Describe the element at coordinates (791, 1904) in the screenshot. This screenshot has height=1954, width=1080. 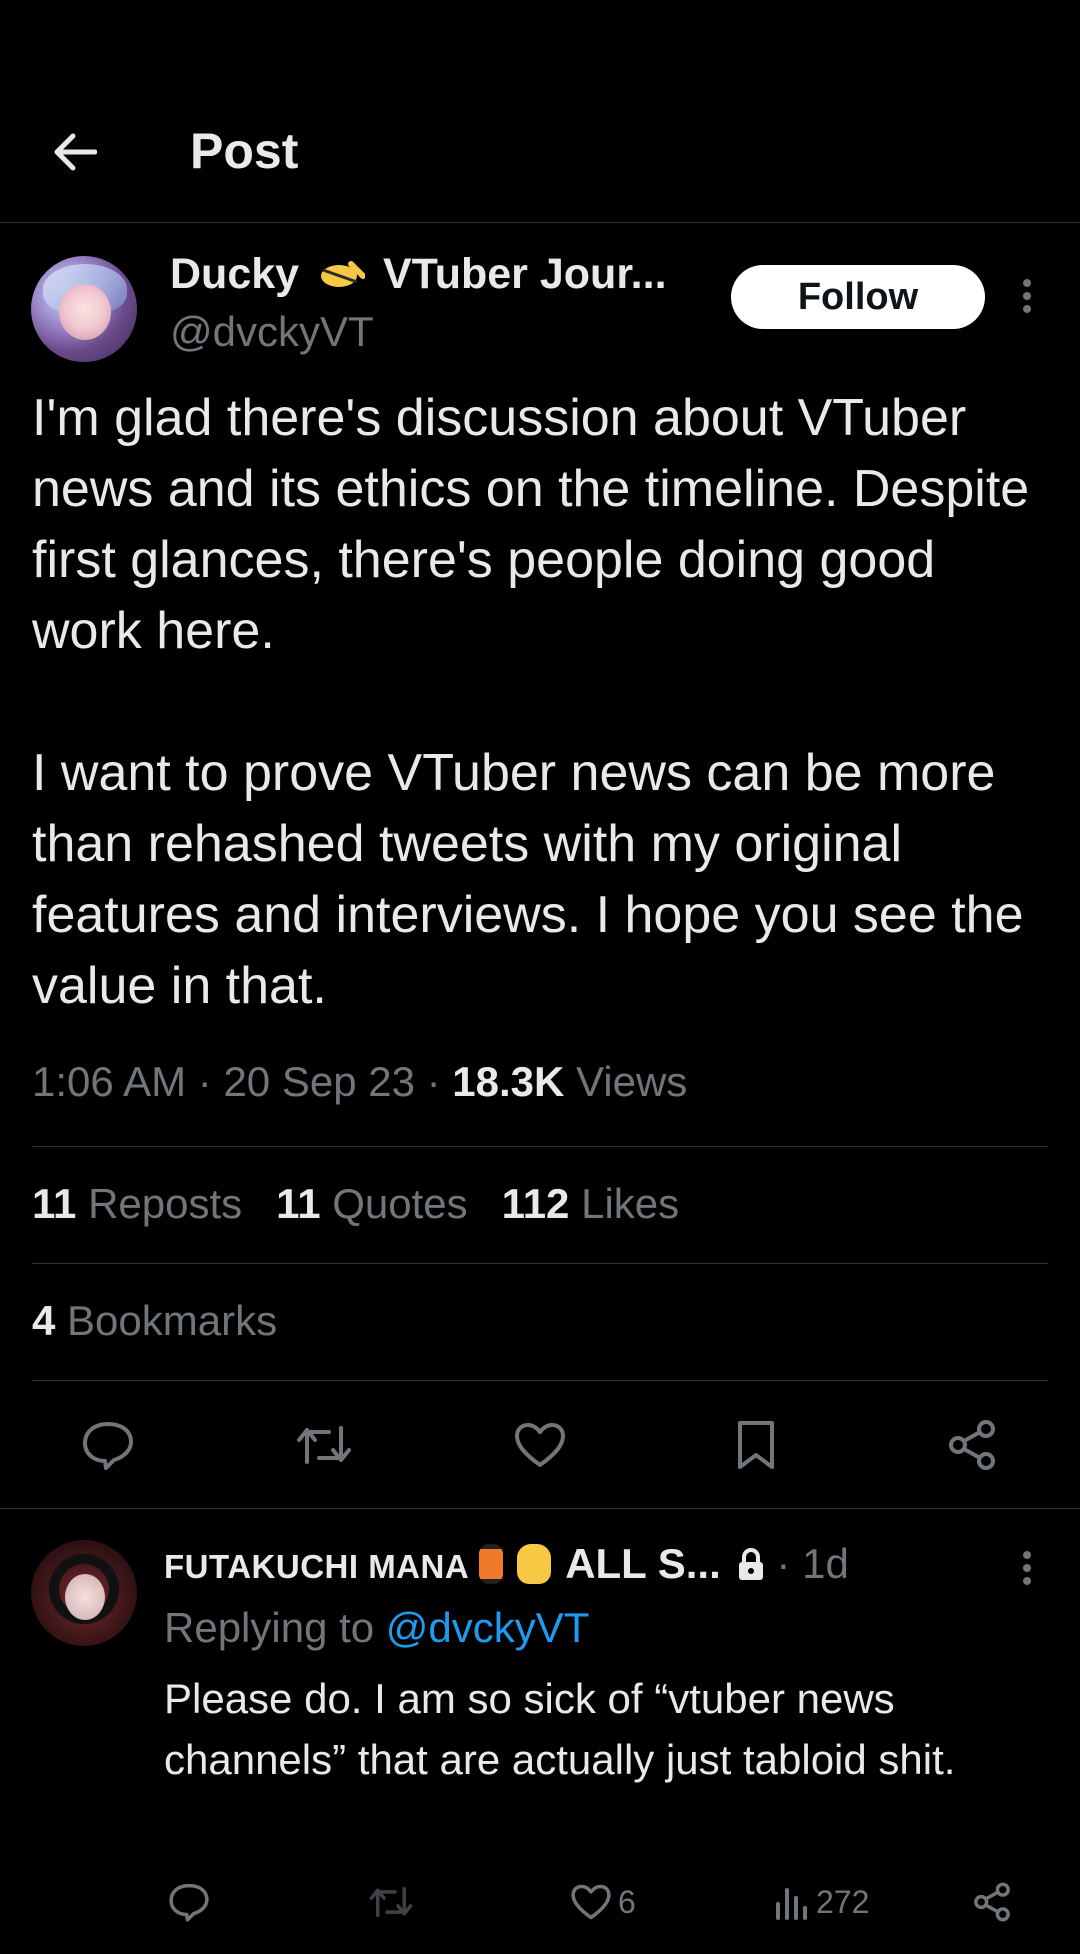
I see `views-icon` at that location.